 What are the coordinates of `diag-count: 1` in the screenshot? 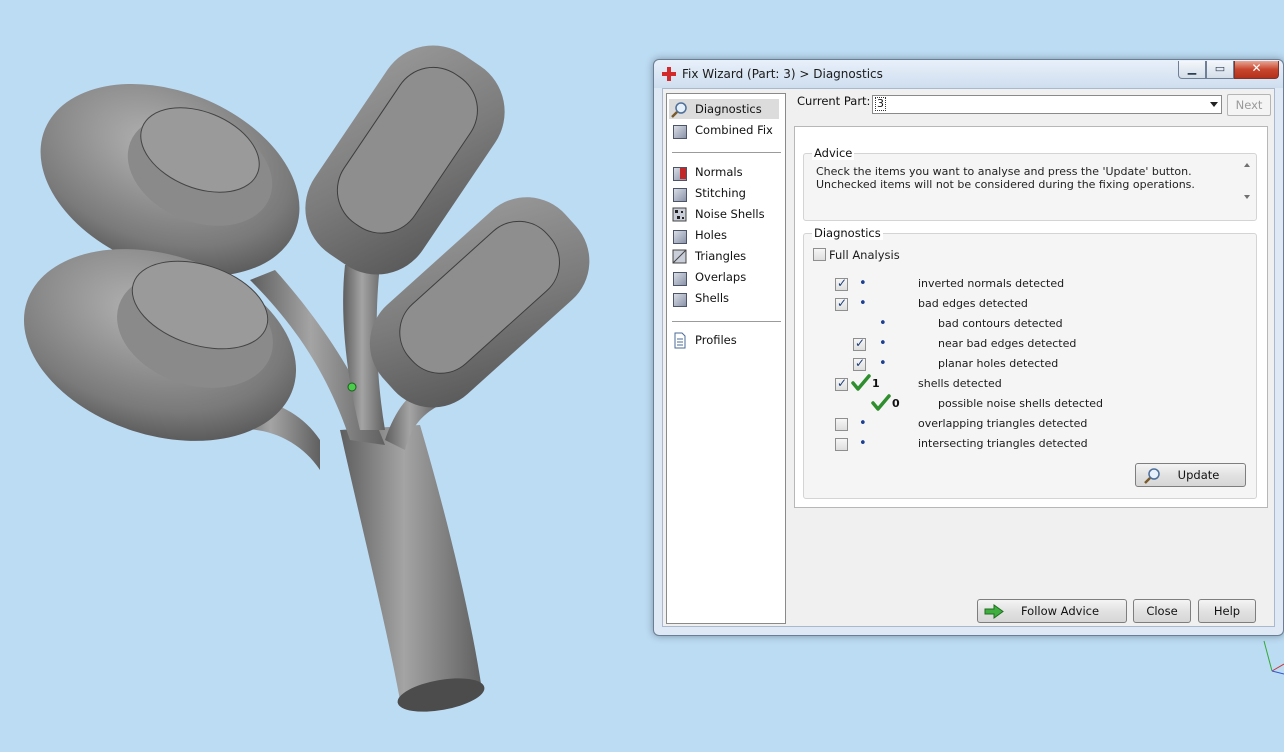 It's located at (876, 383).